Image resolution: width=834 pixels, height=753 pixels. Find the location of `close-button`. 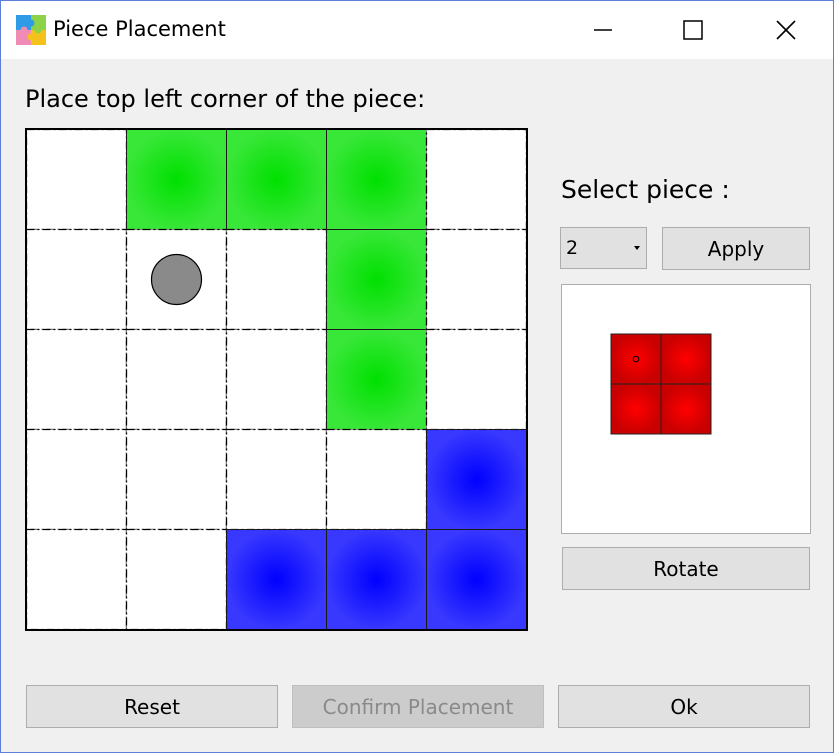

close-button is located at coordinates (786, 30).